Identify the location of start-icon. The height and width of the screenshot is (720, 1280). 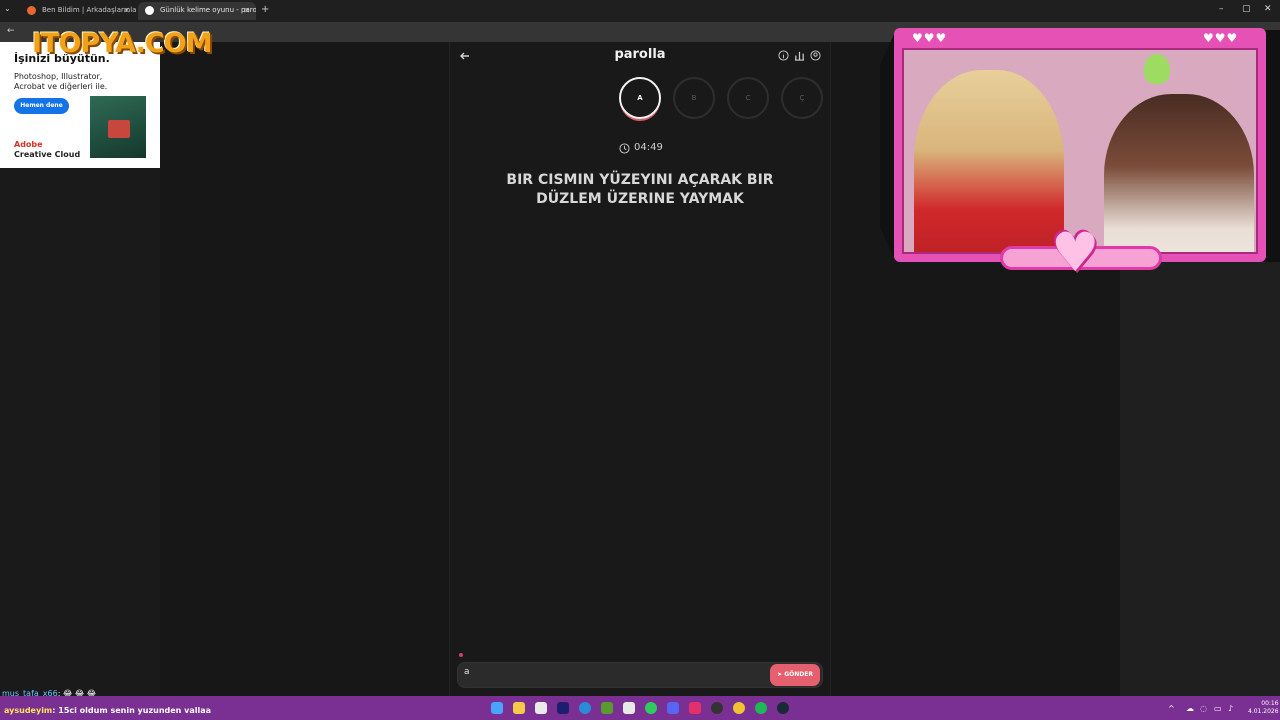
(497, 708).